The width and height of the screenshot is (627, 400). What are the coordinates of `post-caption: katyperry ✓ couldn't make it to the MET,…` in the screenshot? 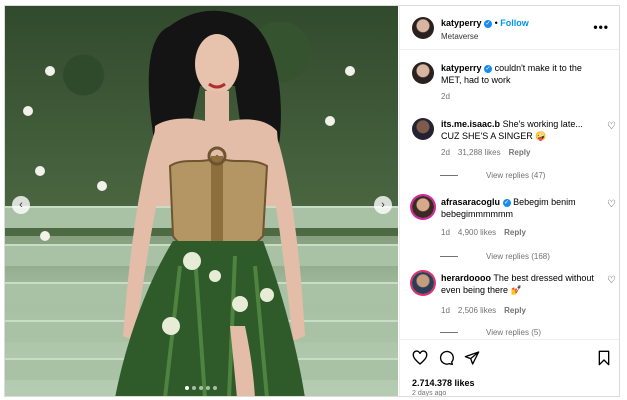 It's located at (514, 84).